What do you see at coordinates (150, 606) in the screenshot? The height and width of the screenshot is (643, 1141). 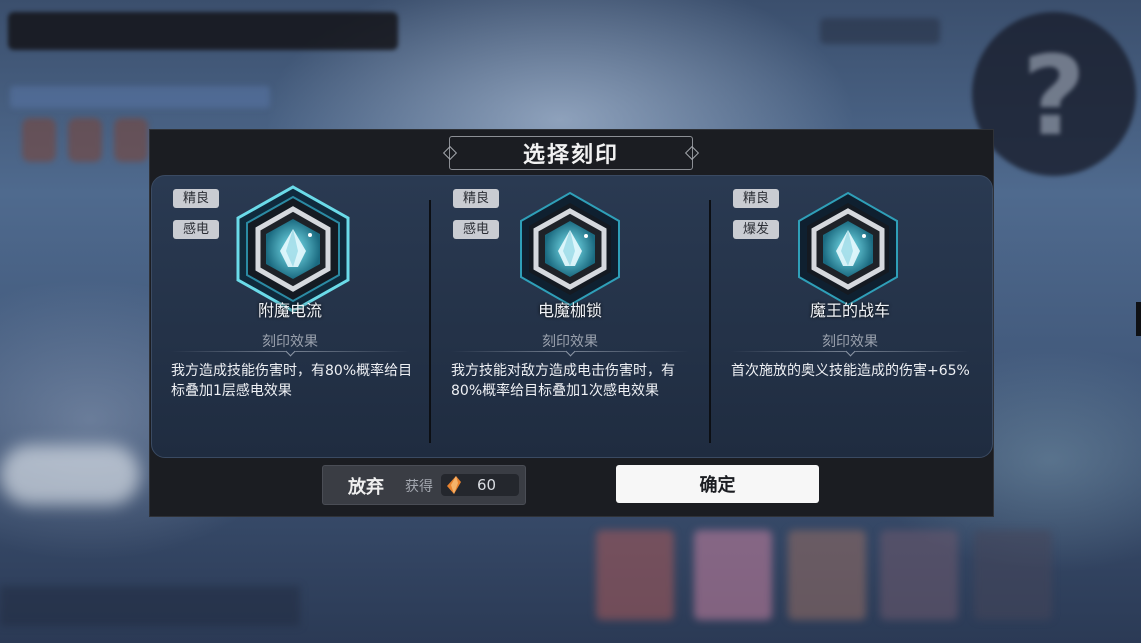 I see `background-bottom-bar` at bounding box center [150, 606].